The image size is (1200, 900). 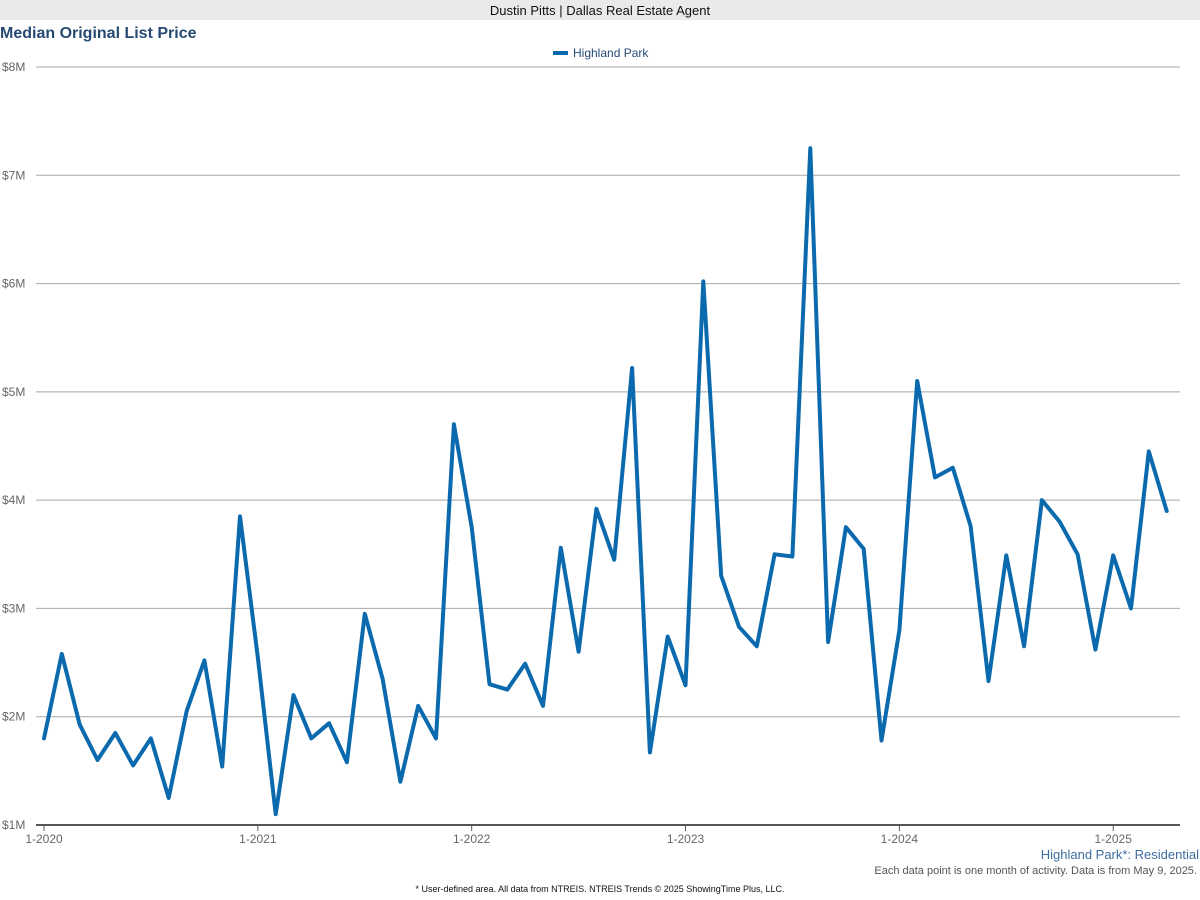 What do you see at coordinates (472, 839) in the screenshot?
I see `x-tick-label: 1-2022` at bounding box center [472, 839].